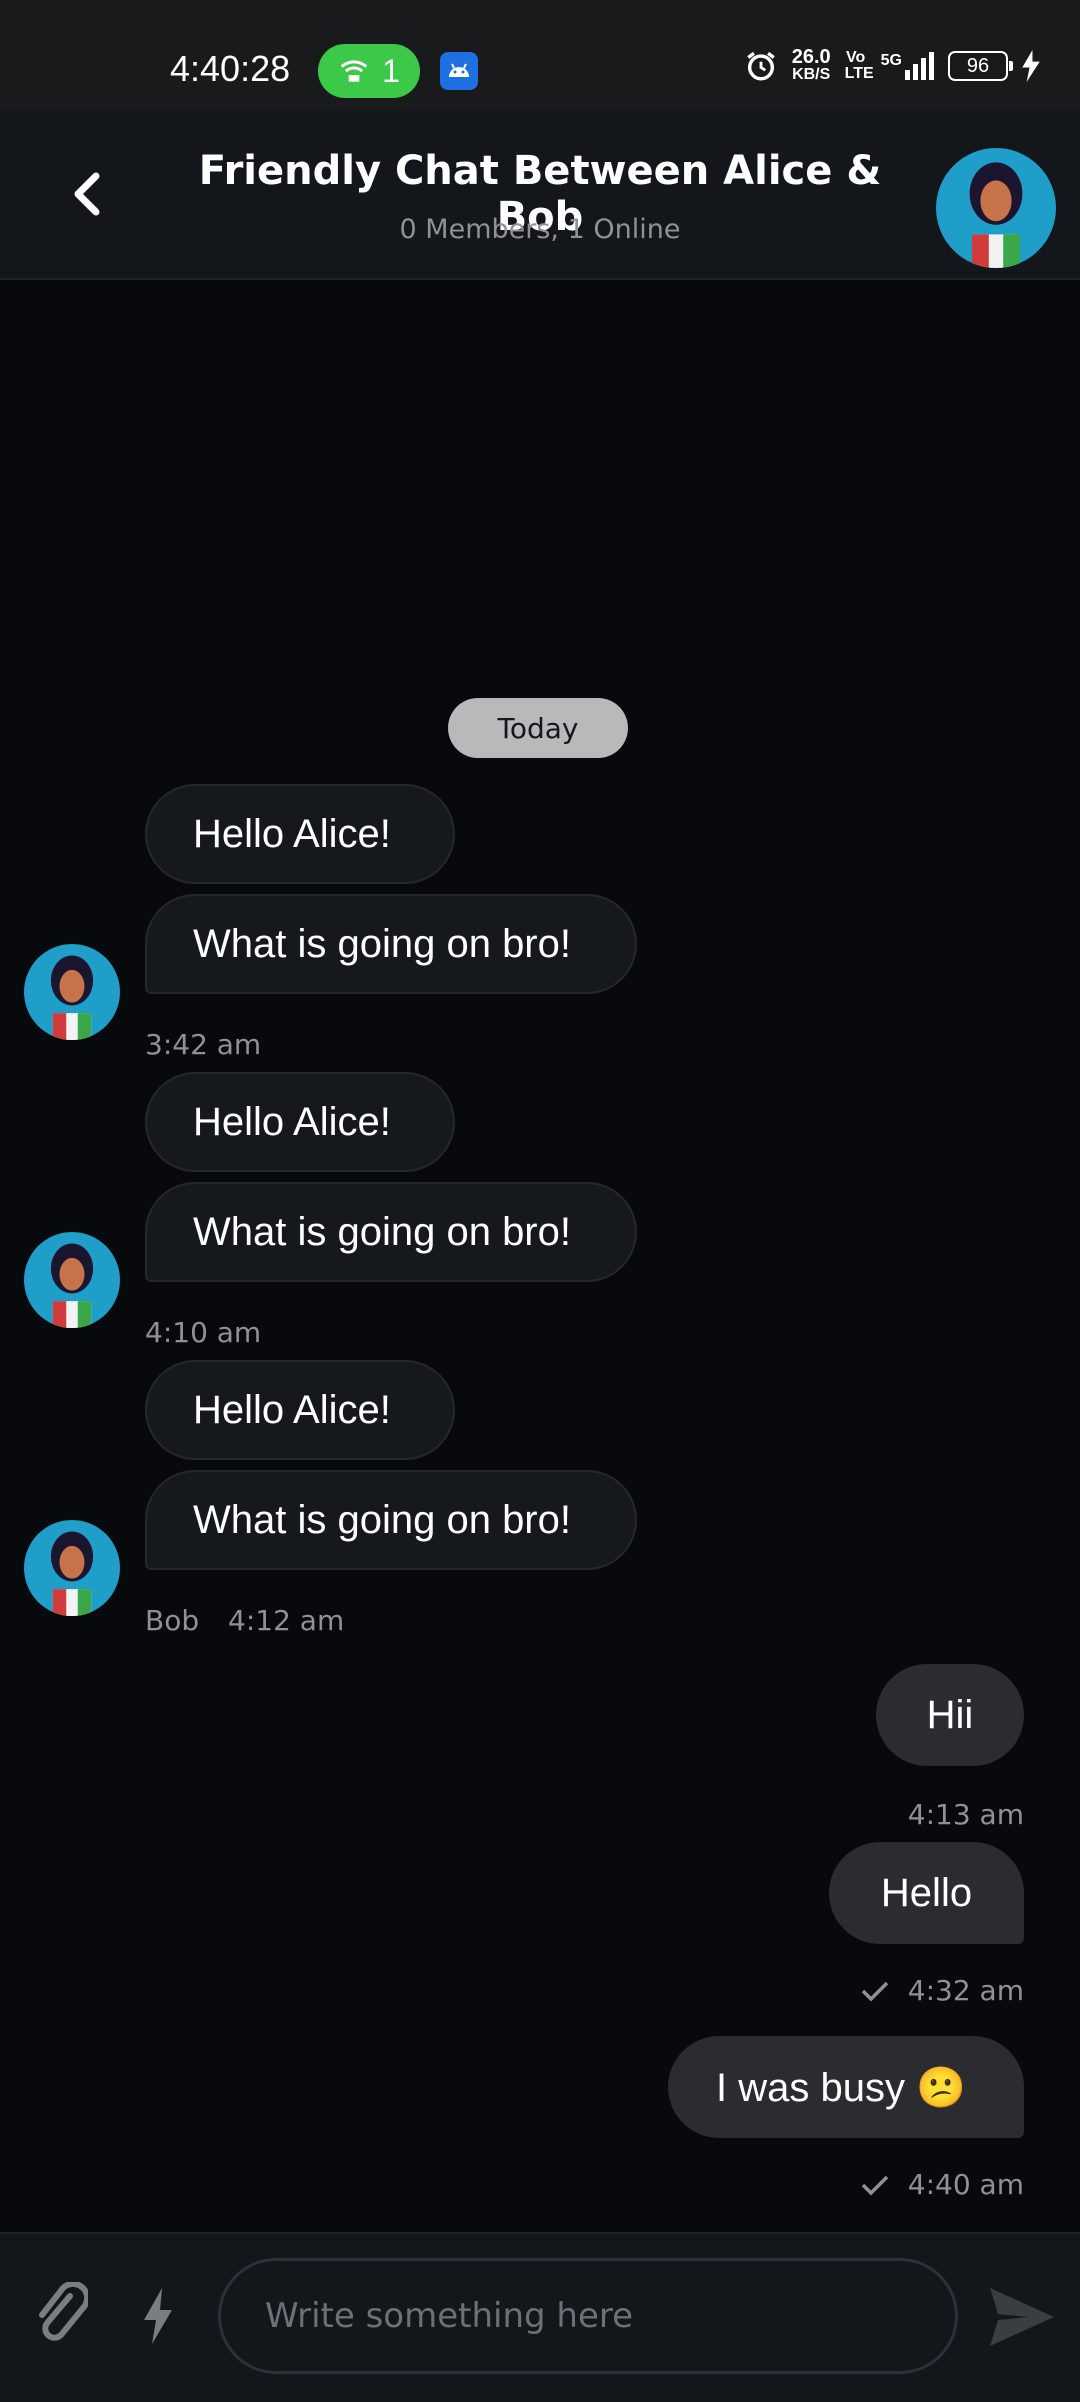  What do you see at coordinates (811, 57) in the screenshot?
I see `speed-value: 26.0` at bounding box center [811, 57].